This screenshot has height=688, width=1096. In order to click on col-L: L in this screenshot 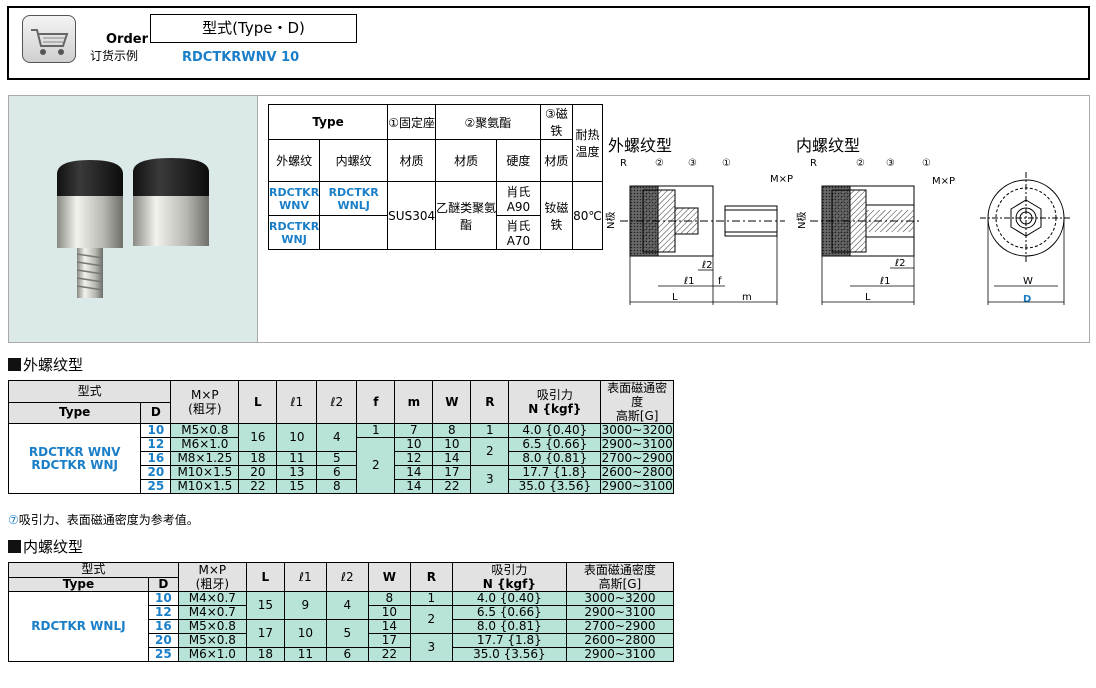, I will do `click(258, 402)`.